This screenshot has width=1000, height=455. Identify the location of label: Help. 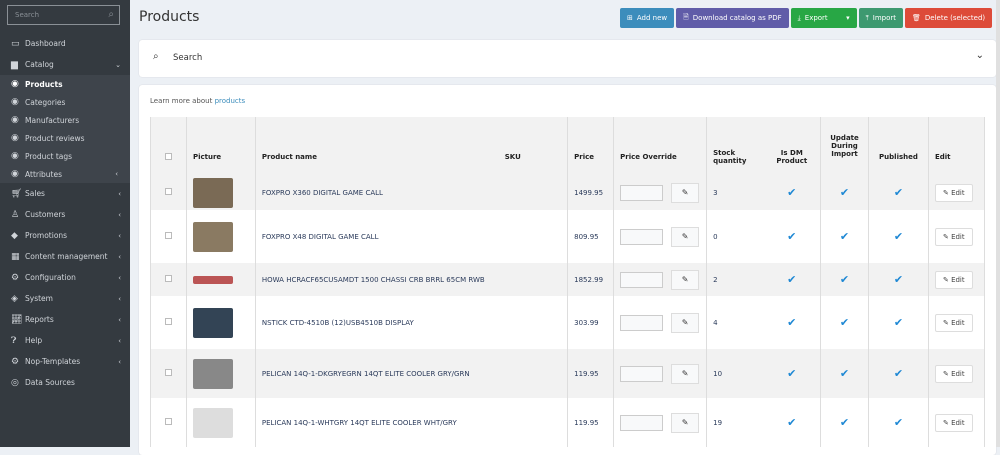
(34, 340).